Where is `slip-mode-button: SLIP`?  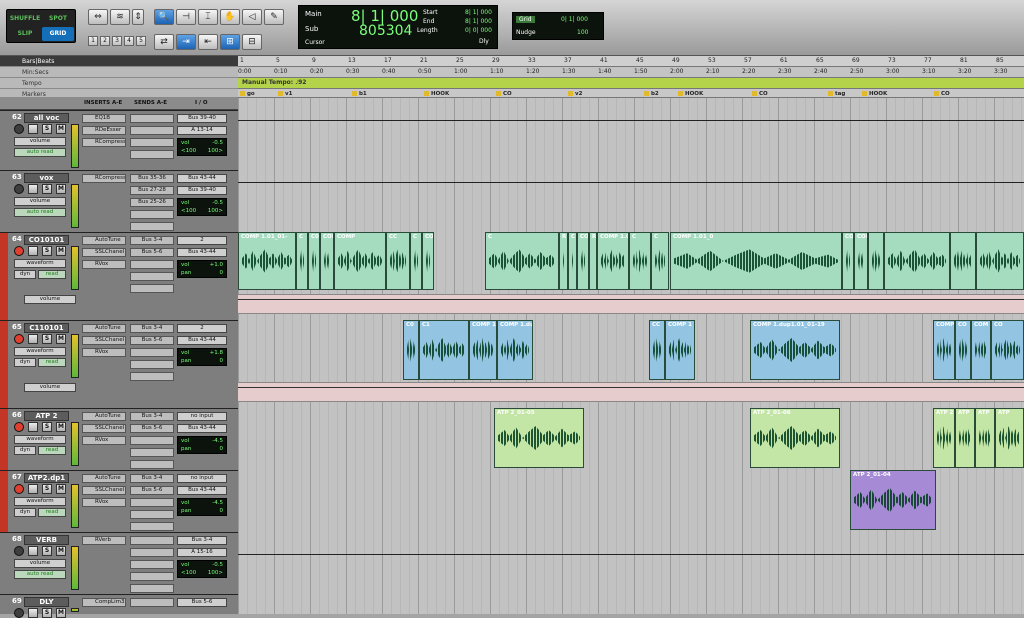
slip-mode-button: SLIP is located at coordinates (25, 34).